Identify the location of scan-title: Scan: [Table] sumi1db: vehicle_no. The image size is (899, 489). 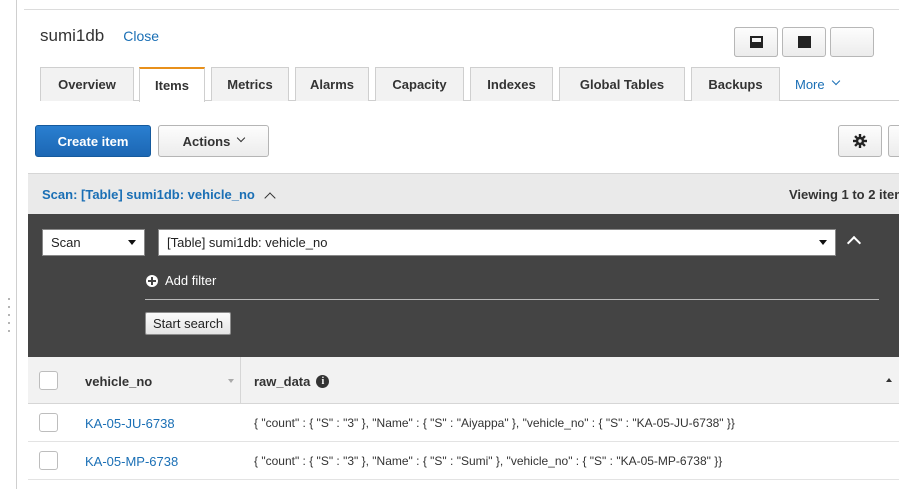
(148, 194).